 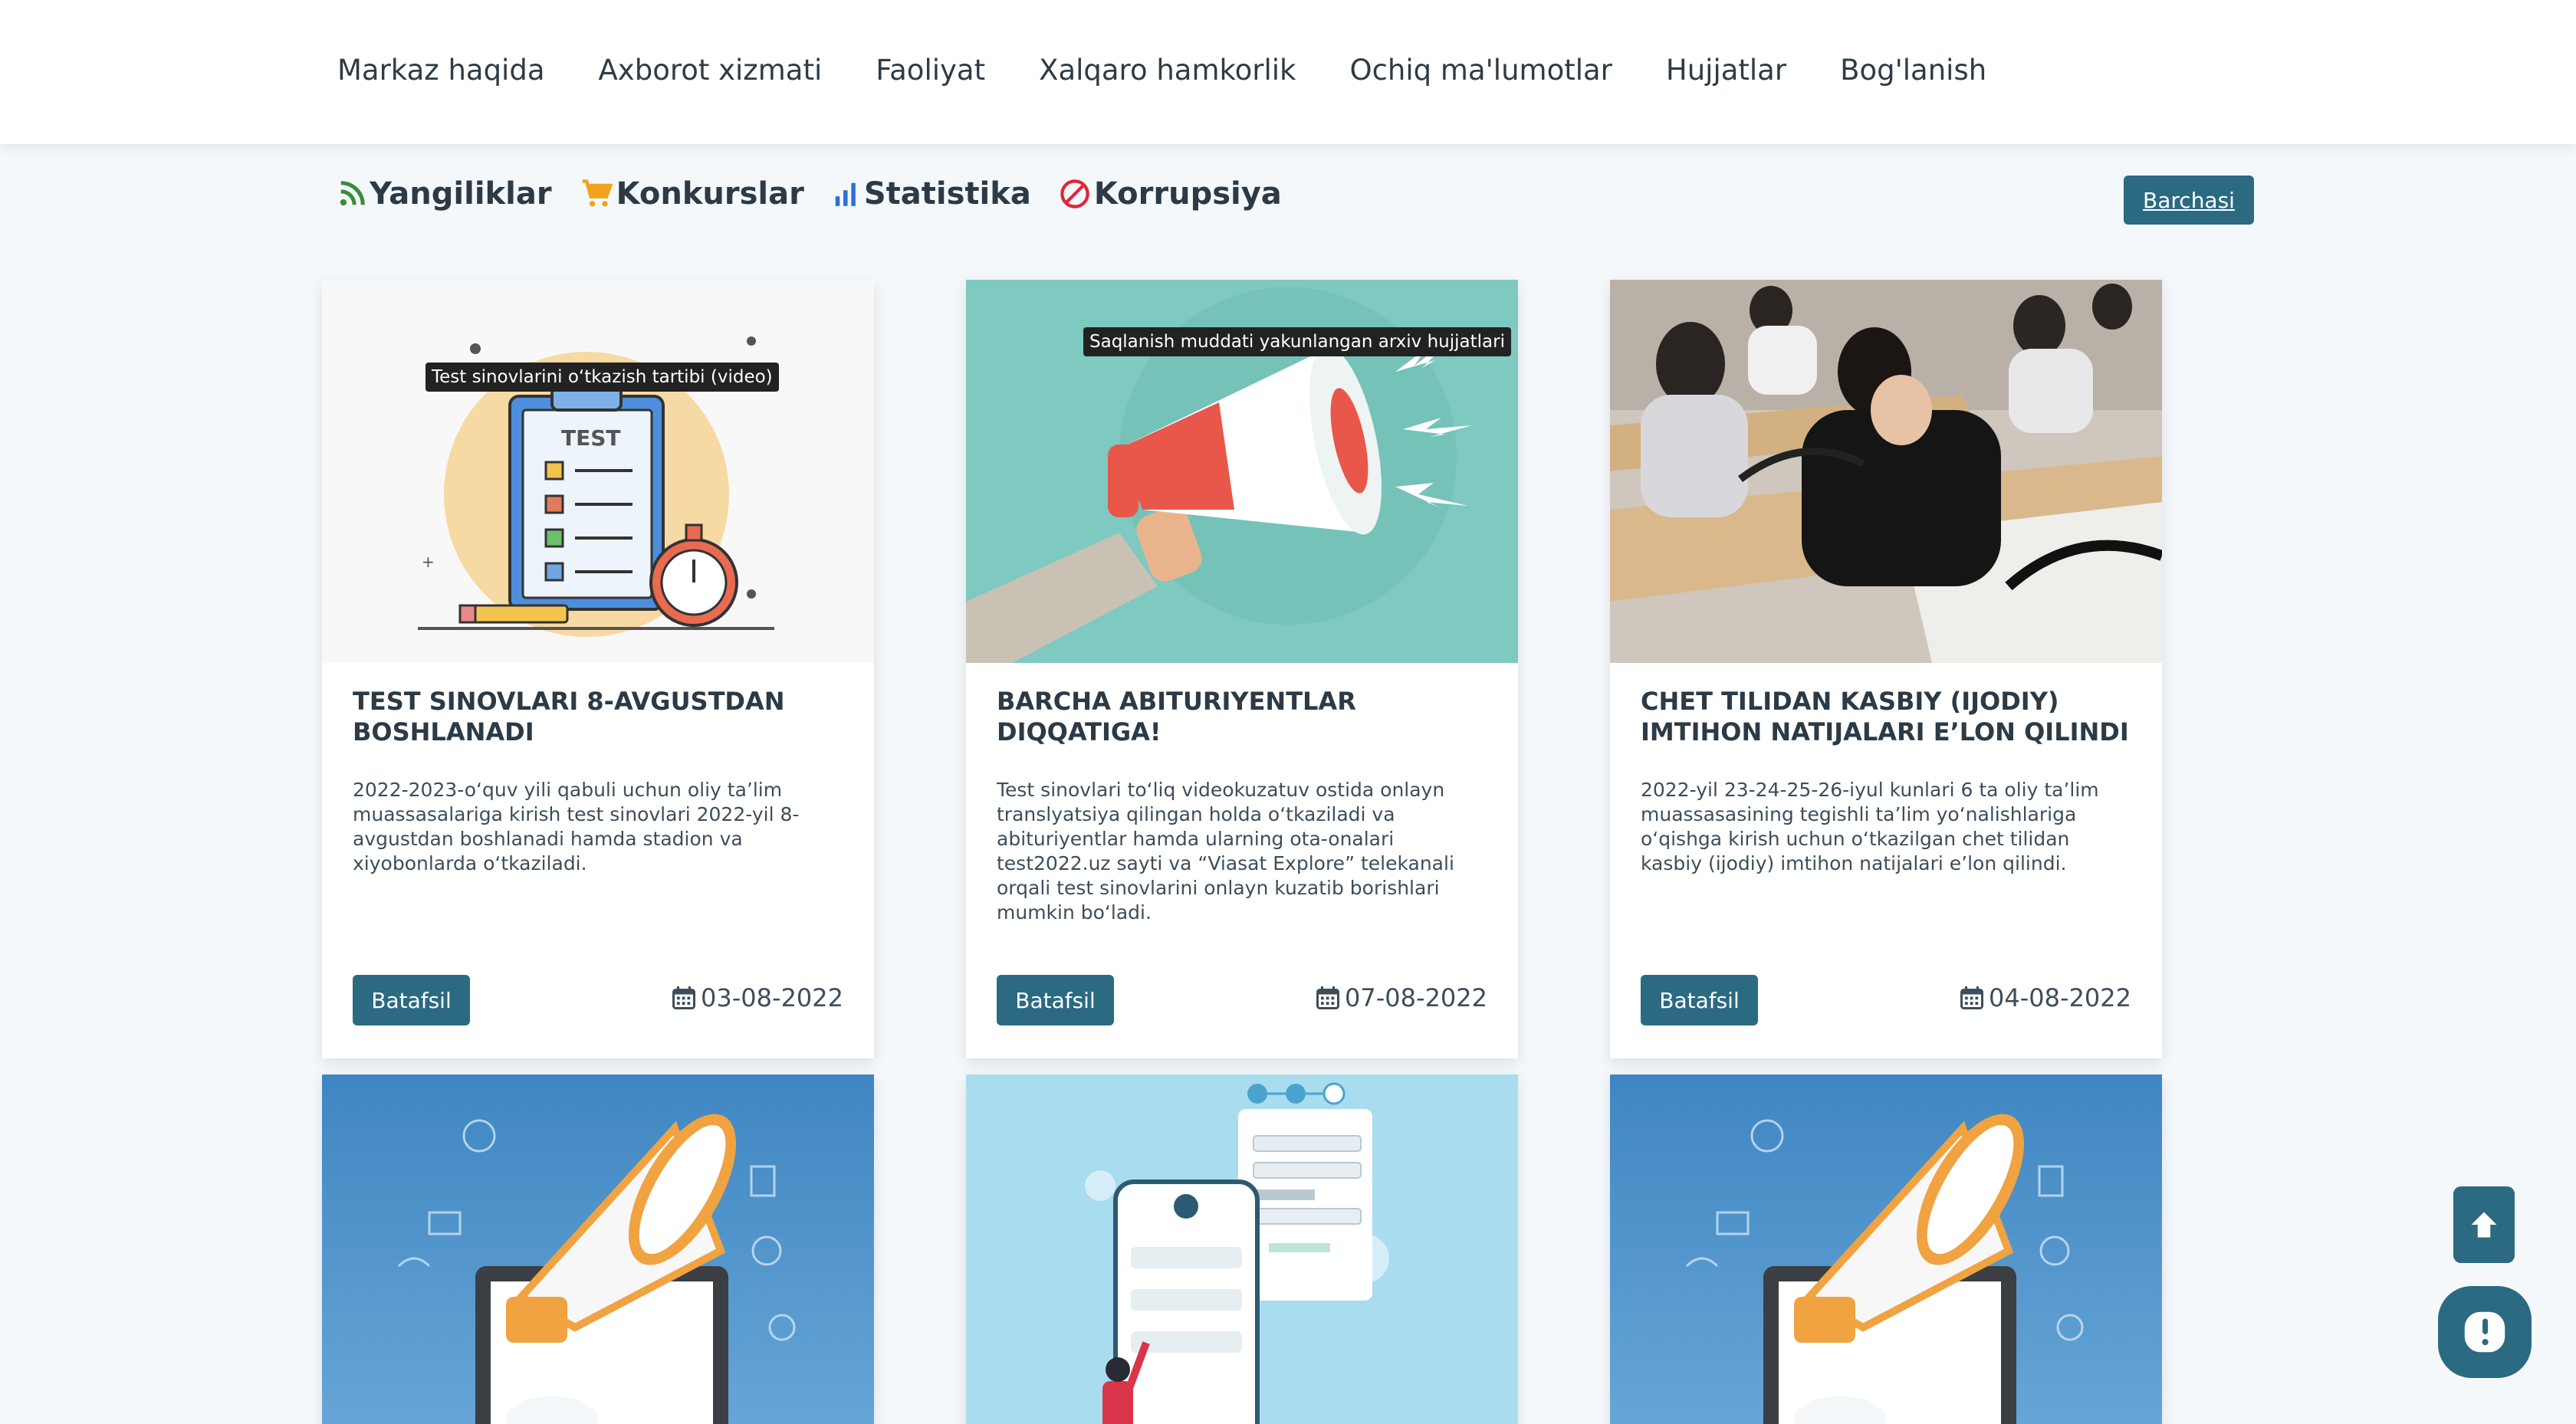 What do you see at coordinates (930, 70) in the screenshot?
I see `nav-item-faoliyat: Faoliyat` at bounding box center [930, 70].